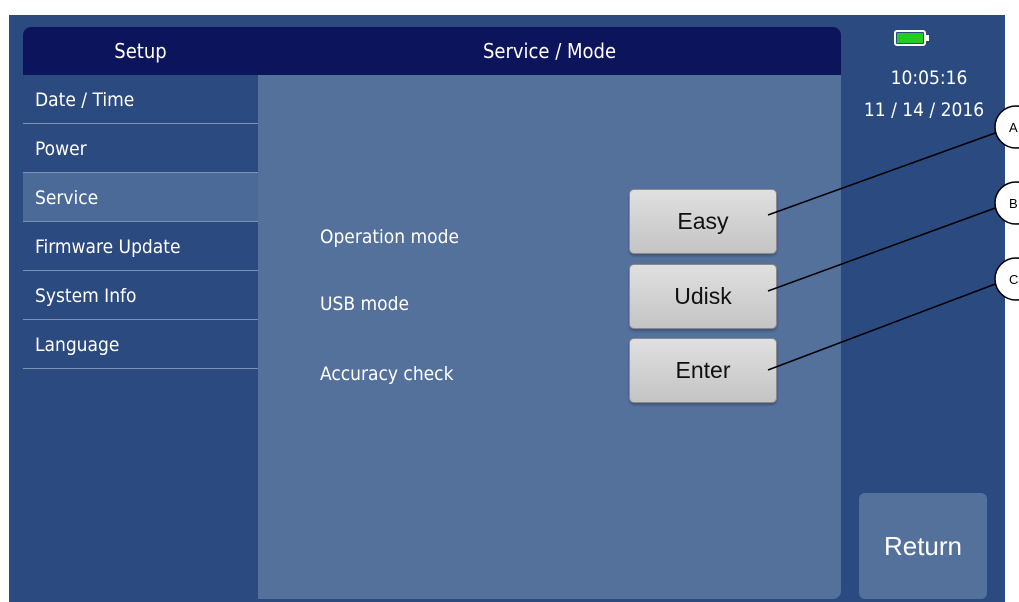 This screenshot has width=1019, height=602. What do you see at coordinates (883, 249) in the screenshot?
I see `callout-line-b` at bounding box center [883, 249].